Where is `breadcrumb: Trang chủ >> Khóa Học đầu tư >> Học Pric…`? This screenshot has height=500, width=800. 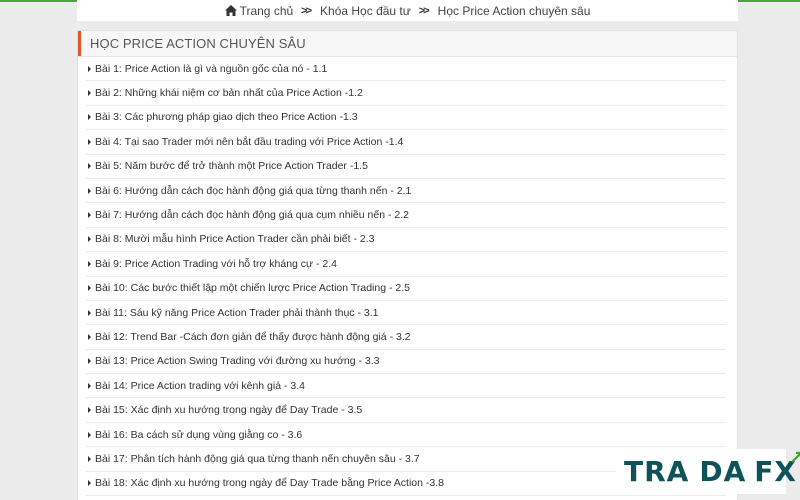 breadcrumb: Trang chủ >> Khóa Học đầu tư >> Học Pric… is located at coordinates (407, 10).